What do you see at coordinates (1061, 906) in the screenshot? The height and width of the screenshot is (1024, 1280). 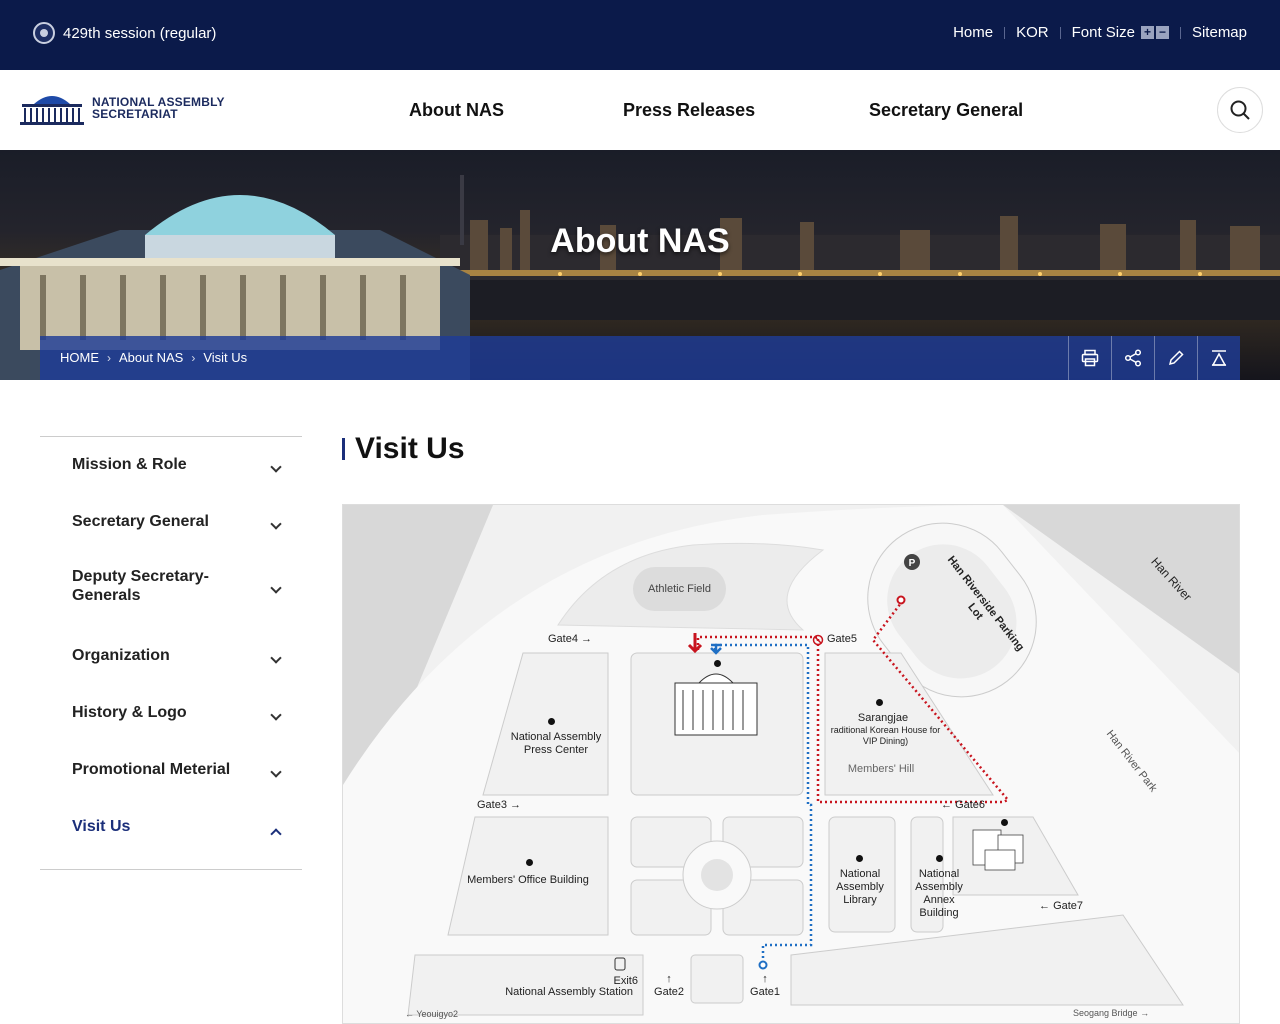 I see `gate7-label: ← Gate7` at bounding box center [1061, 906].